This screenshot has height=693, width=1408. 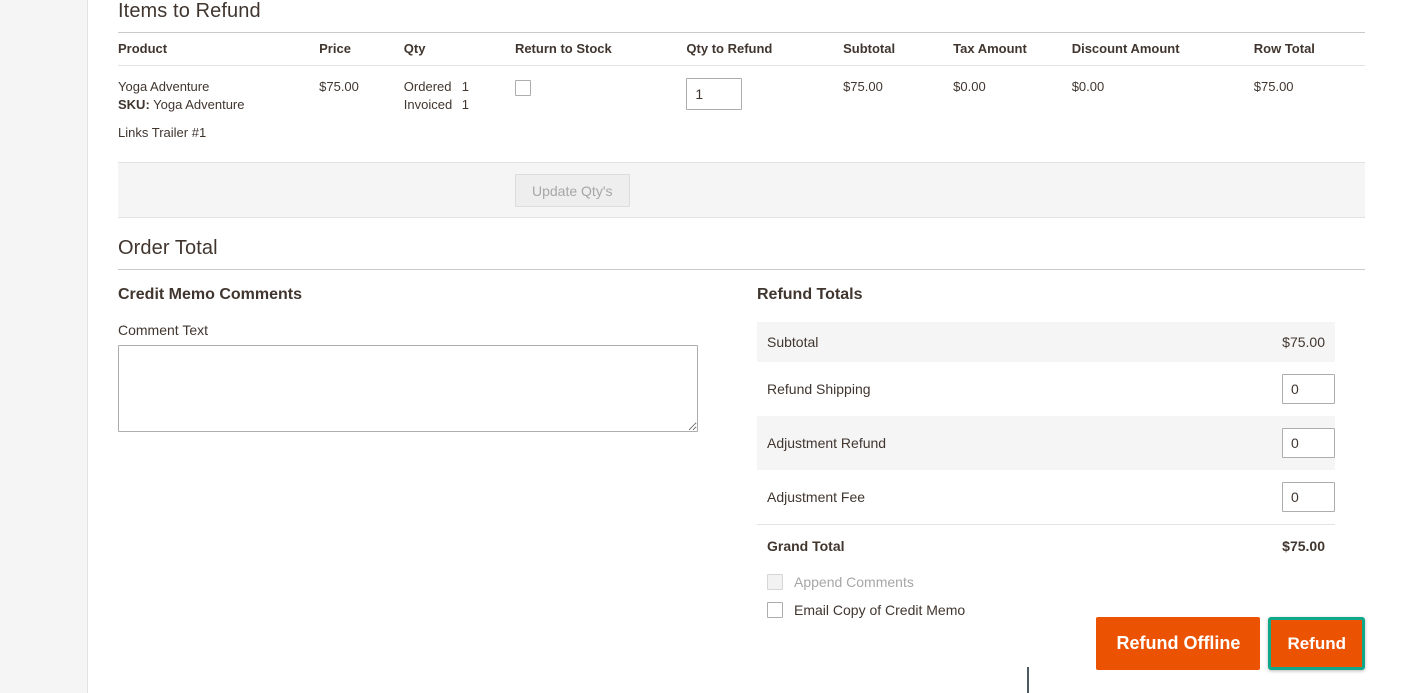 What do you see at coordinates (1309, 49) in the screenshot?
I see `column-header-row-total: Row Total` at bounding box center [1309, 49].